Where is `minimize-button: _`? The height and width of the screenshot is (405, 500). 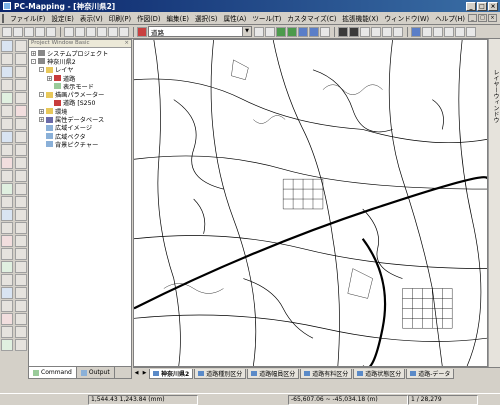 minimize-button: _ is located at coordinates (471, 6).